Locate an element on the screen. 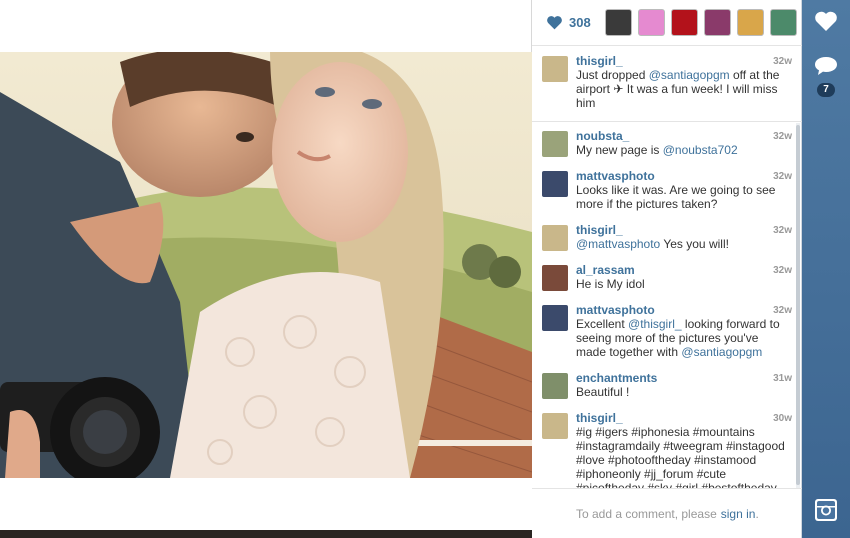 Image resolution: width=850 pixels, height=538 pixels. comment-time: 30w is located at coordinates (782, 418).